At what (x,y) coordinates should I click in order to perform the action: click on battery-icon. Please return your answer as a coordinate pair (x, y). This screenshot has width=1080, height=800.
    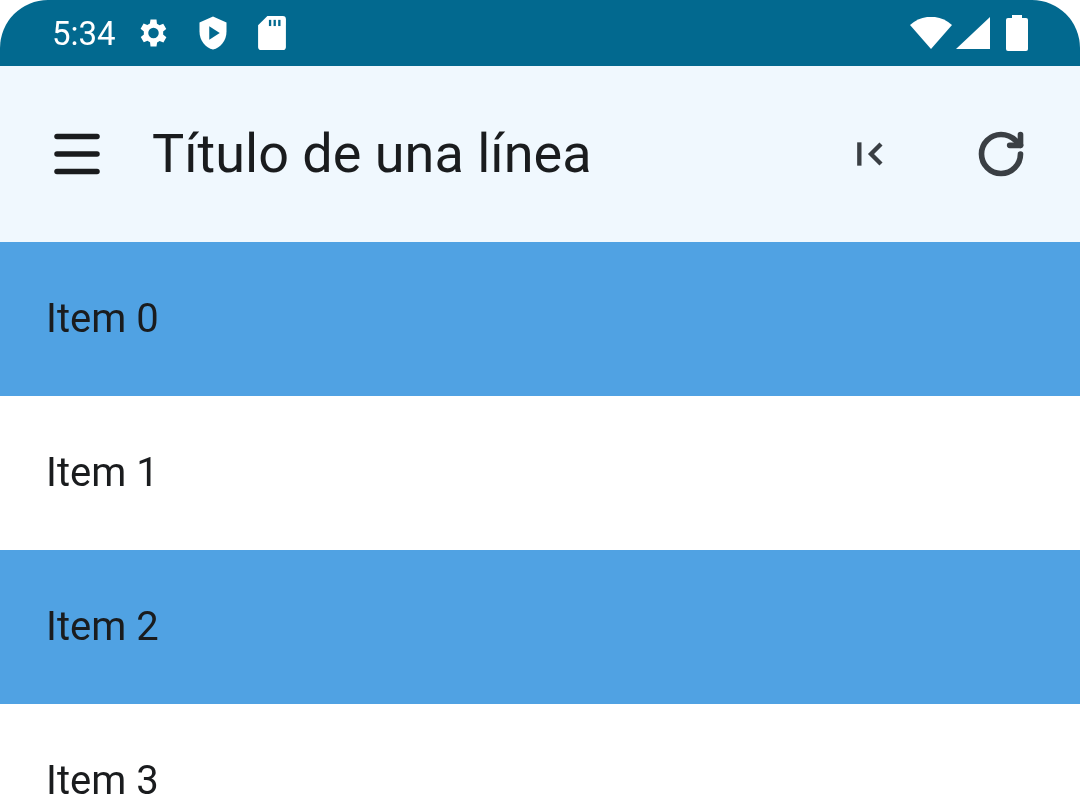
    Looking at the image, I should click on (1017, 33).